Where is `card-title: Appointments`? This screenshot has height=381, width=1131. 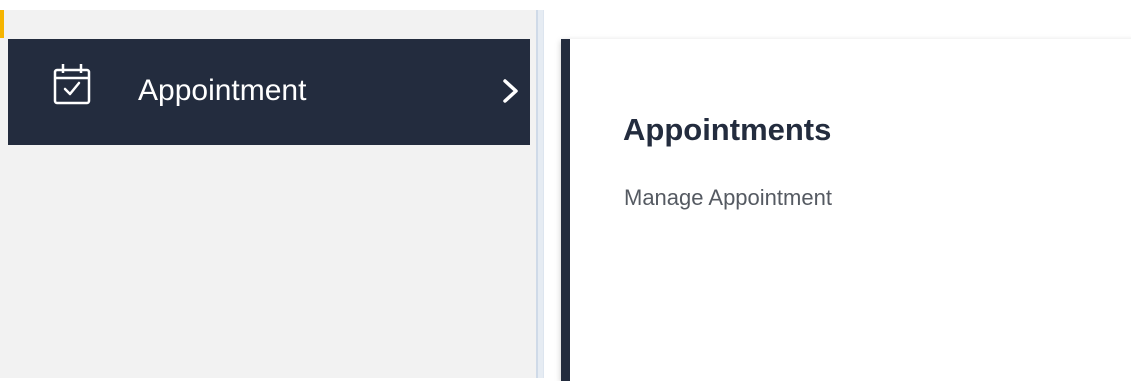
card-title: Appointments is located at coordinates (727, 129).